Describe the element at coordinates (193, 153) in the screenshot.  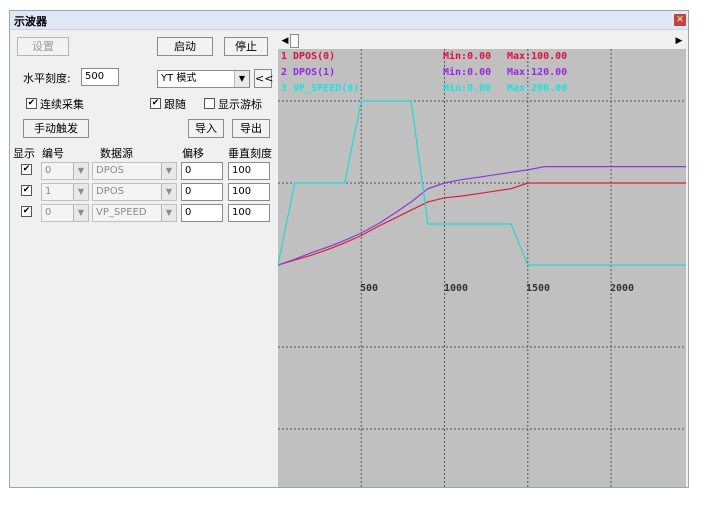
I see `header-offset: 偏移` at that location.